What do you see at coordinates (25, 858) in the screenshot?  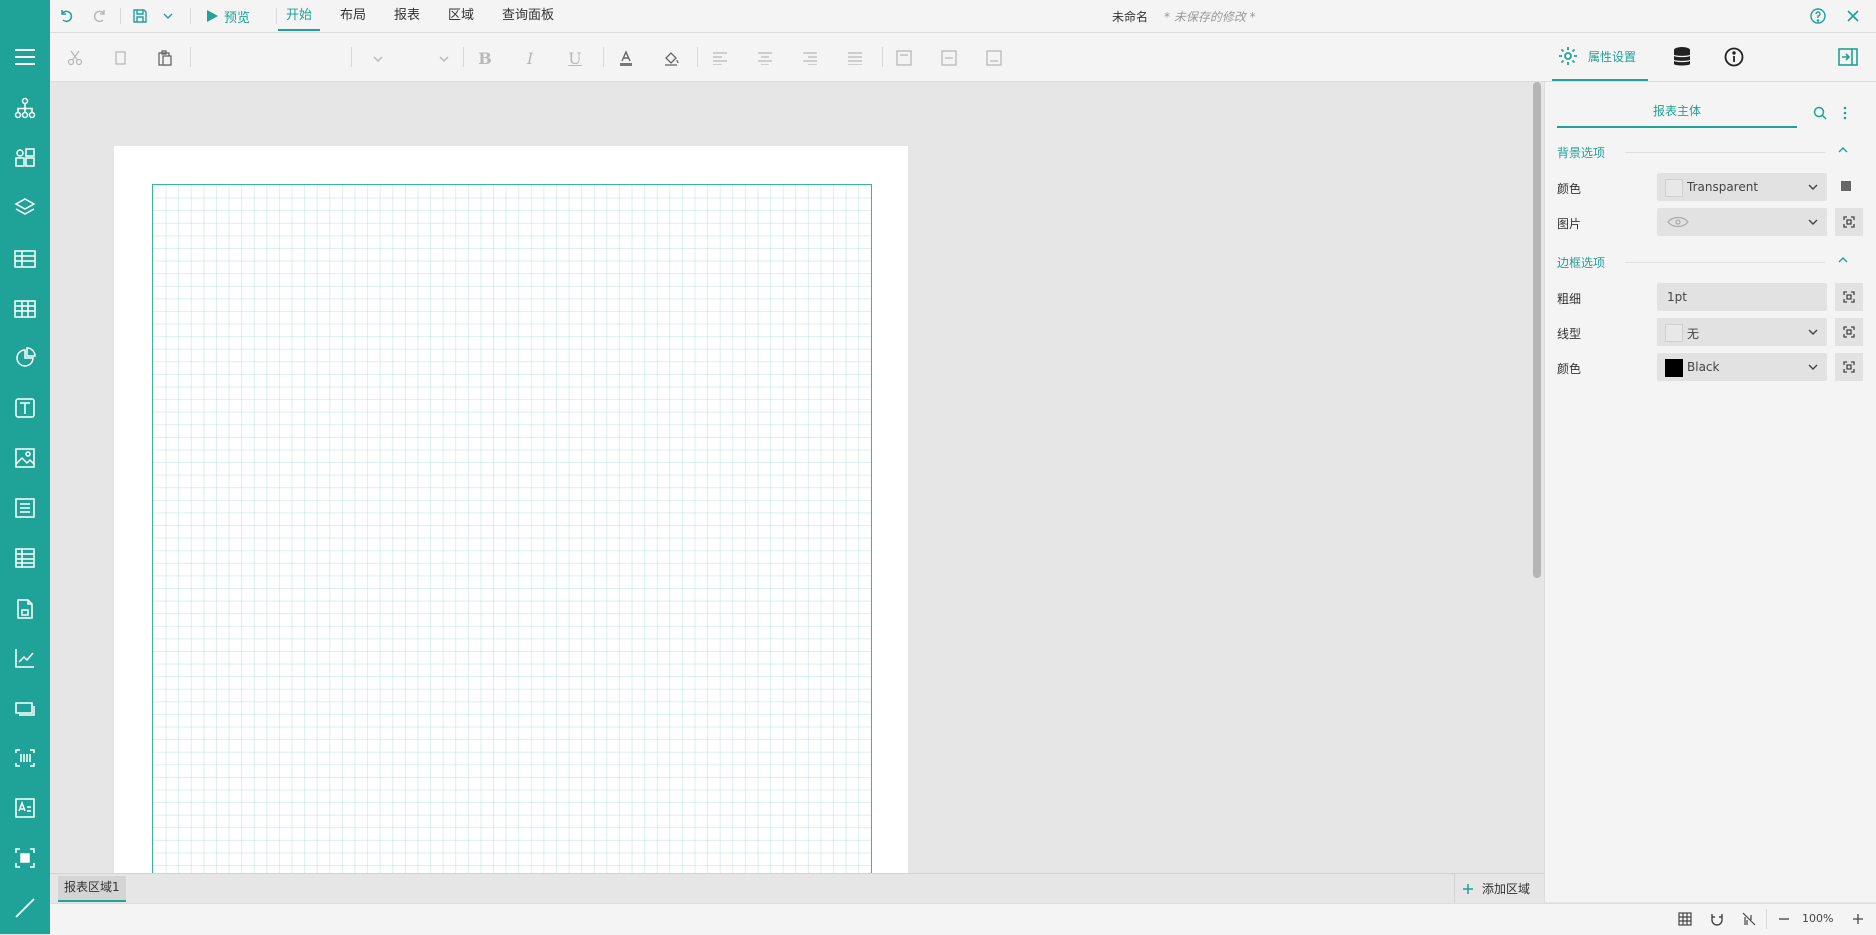 I see `container-icon` at bounding box center [25, 858].